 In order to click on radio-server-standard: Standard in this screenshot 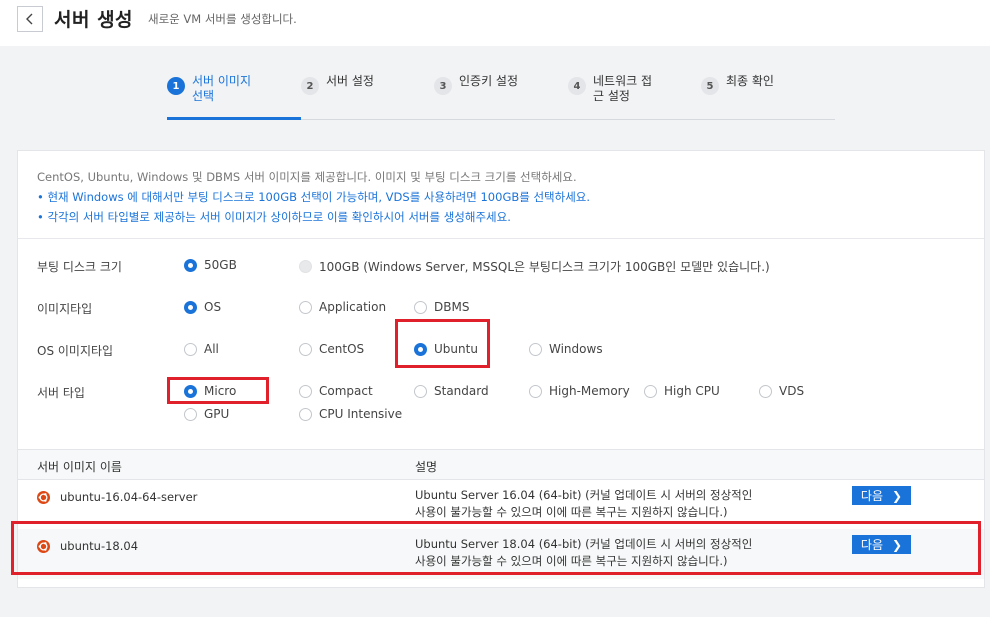, I will do `click(451, 391)`.